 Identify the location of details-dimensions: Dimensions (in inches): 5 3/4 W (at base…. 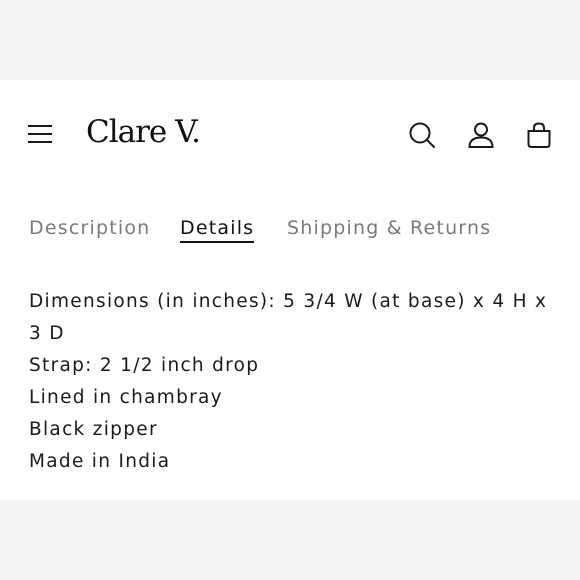
(288, 317).